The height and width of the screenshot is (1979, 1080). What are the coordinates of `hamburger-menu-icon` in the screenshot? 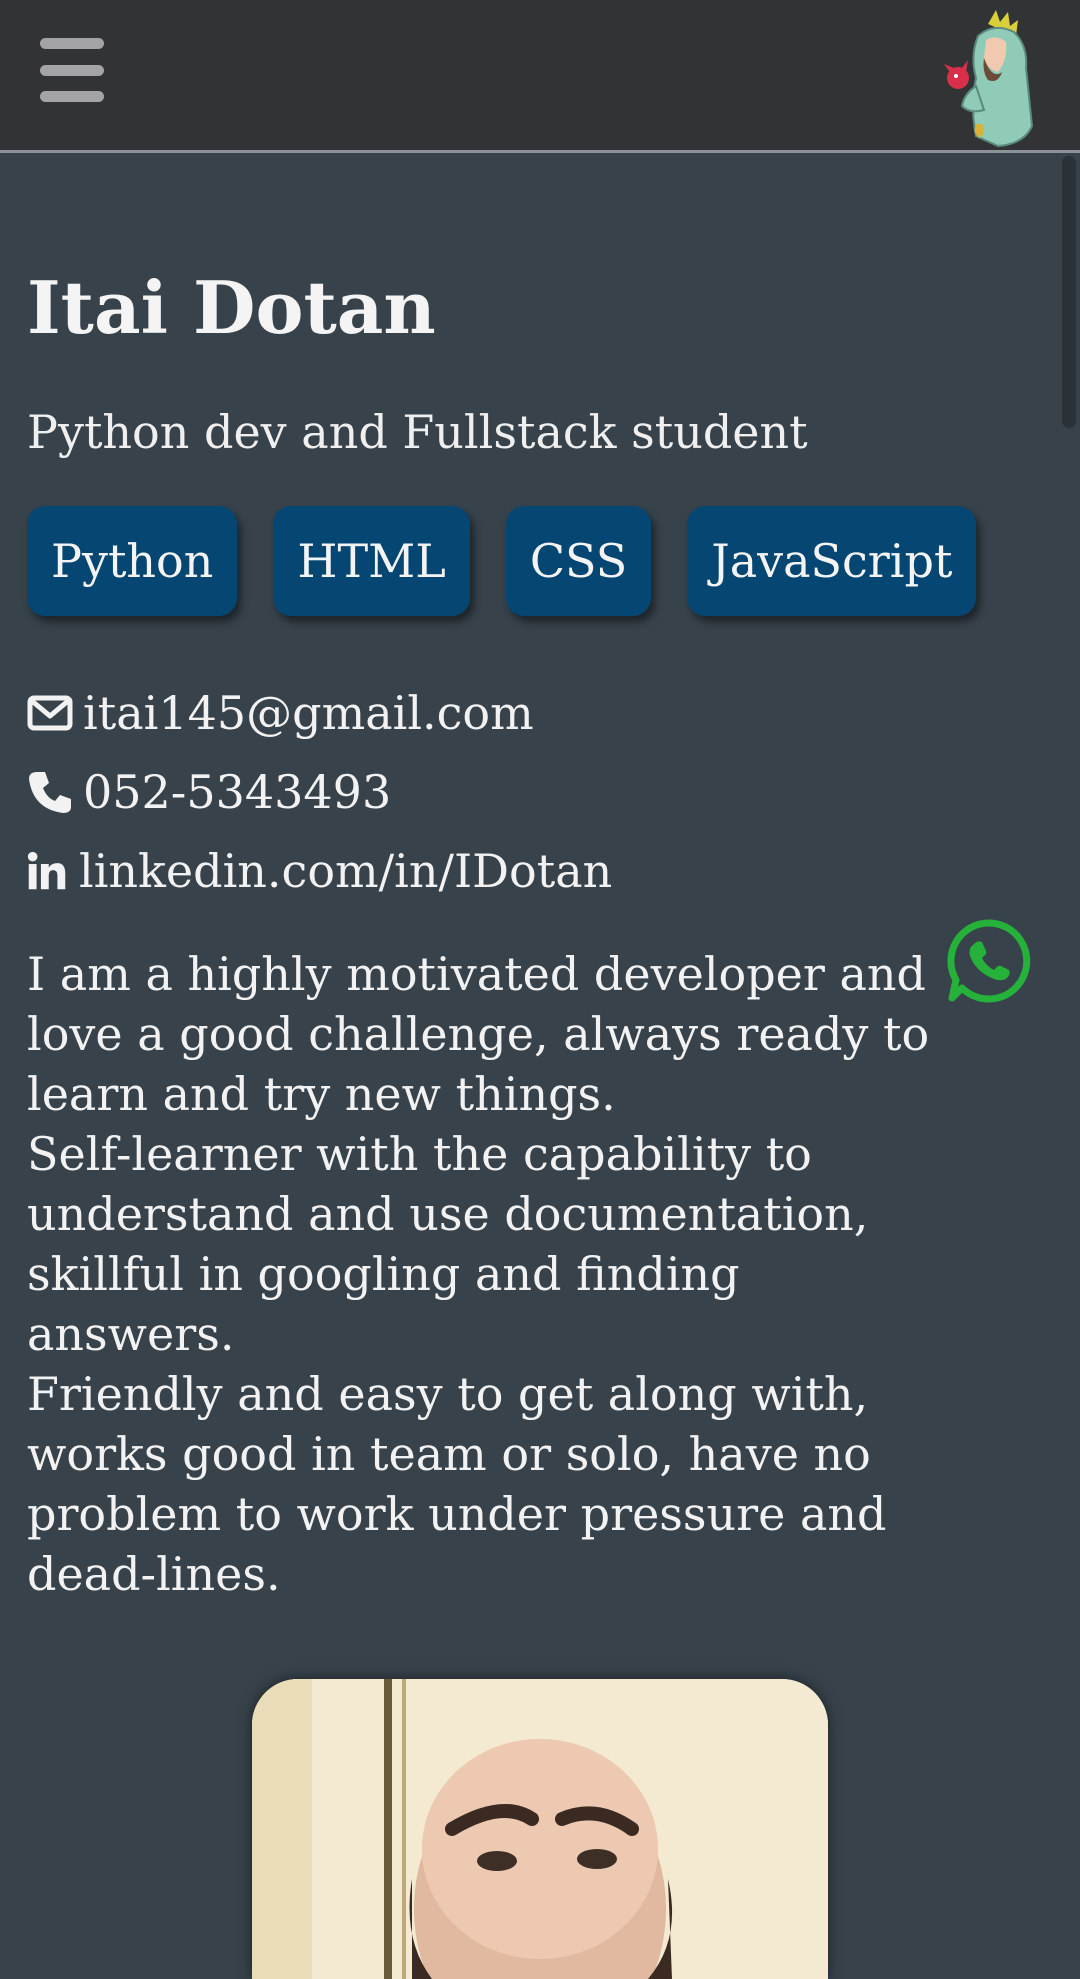 It's located at (72, 70).